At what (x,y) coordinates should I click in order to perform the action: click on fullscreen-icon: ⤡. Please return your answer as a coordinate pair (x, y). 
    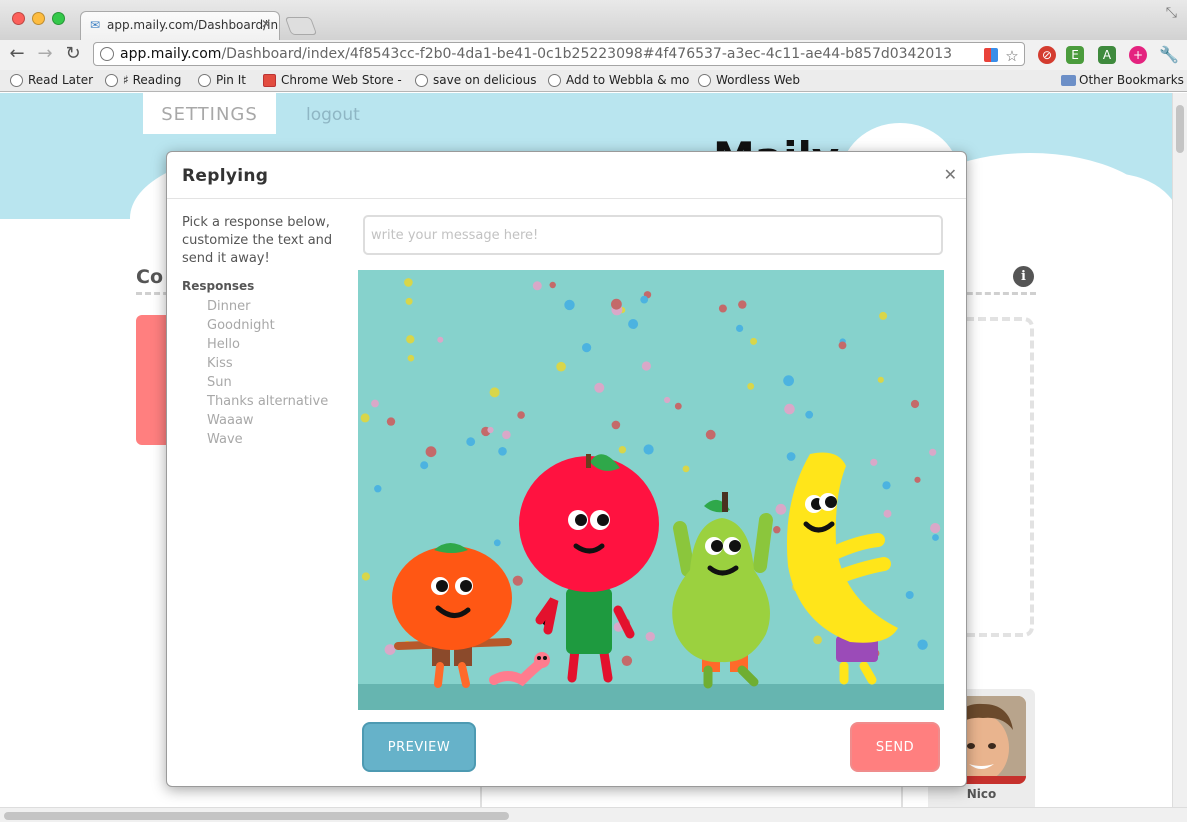
    Looking at the image, I should click on (1171, 13).